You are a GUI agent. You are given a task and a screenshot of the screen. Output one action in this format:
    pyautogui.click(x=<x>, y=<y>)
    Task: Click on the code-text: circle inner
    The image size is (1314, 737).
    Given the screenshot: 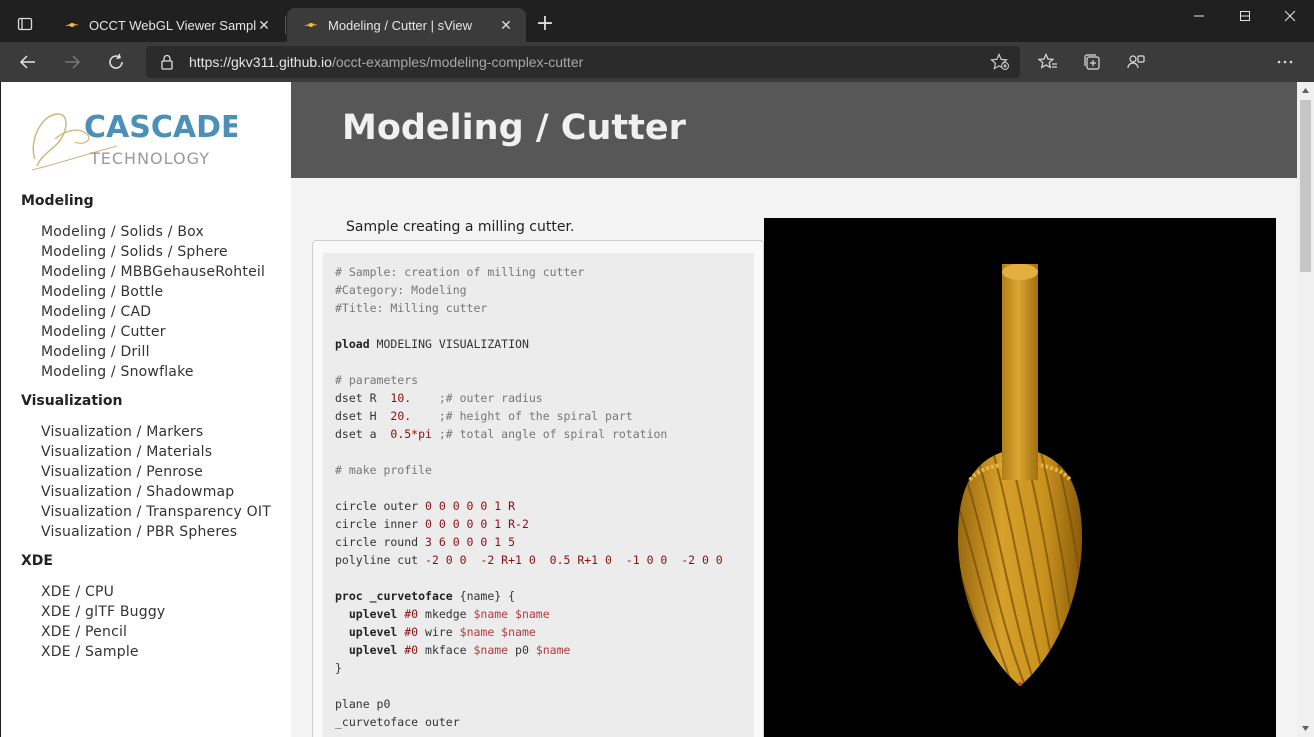 What is the action you would take?
    pyautogui.click(x=380, y=524)
    